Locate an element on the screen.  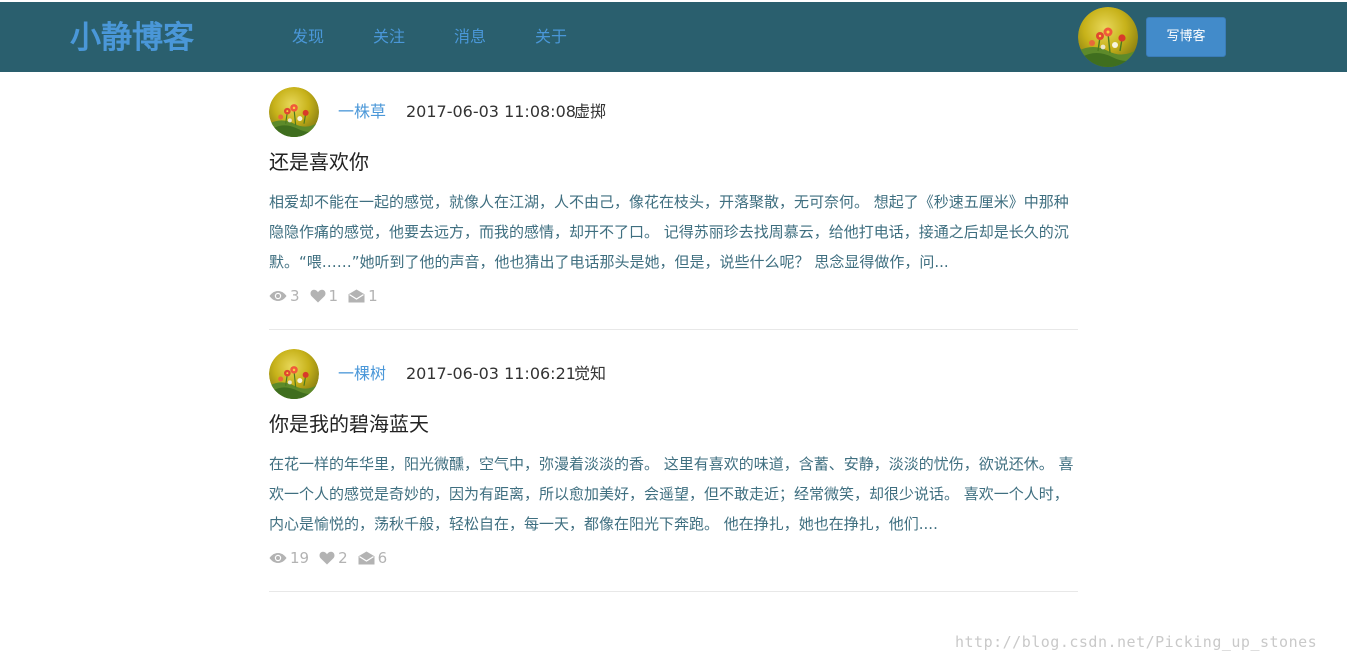
nav-follow: 关注 is located at coordinates (389, 37).